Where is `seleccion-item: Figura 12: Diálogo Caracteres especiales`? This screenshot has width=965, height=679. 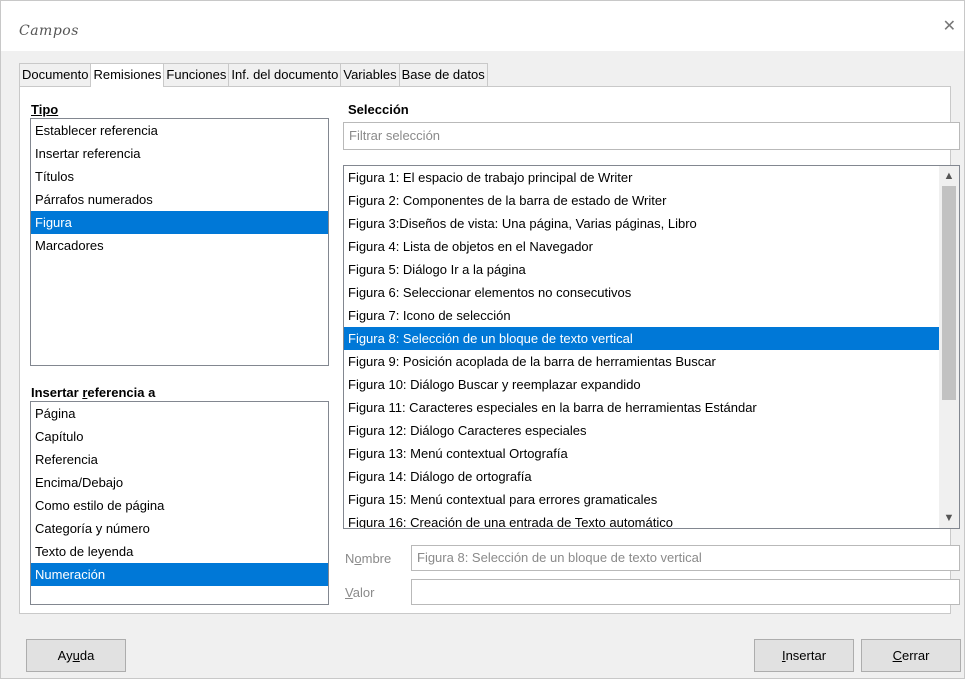
seleccion-item: Figura 12: Diálogo Caracteres especiales is located at coordinates (641, 430).